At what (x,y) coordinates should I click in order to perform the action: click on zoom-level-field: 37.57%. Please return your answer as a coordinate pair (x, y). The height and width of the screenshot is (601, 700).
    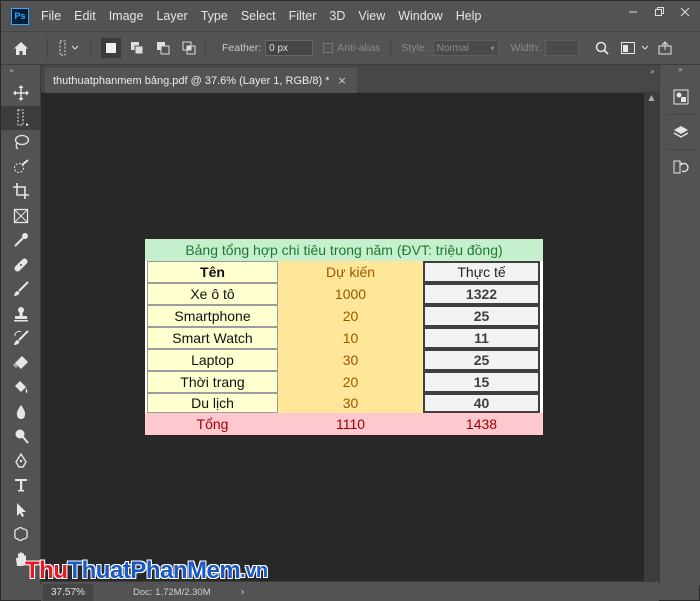
    Looking at the image, I should click on (68, 592).